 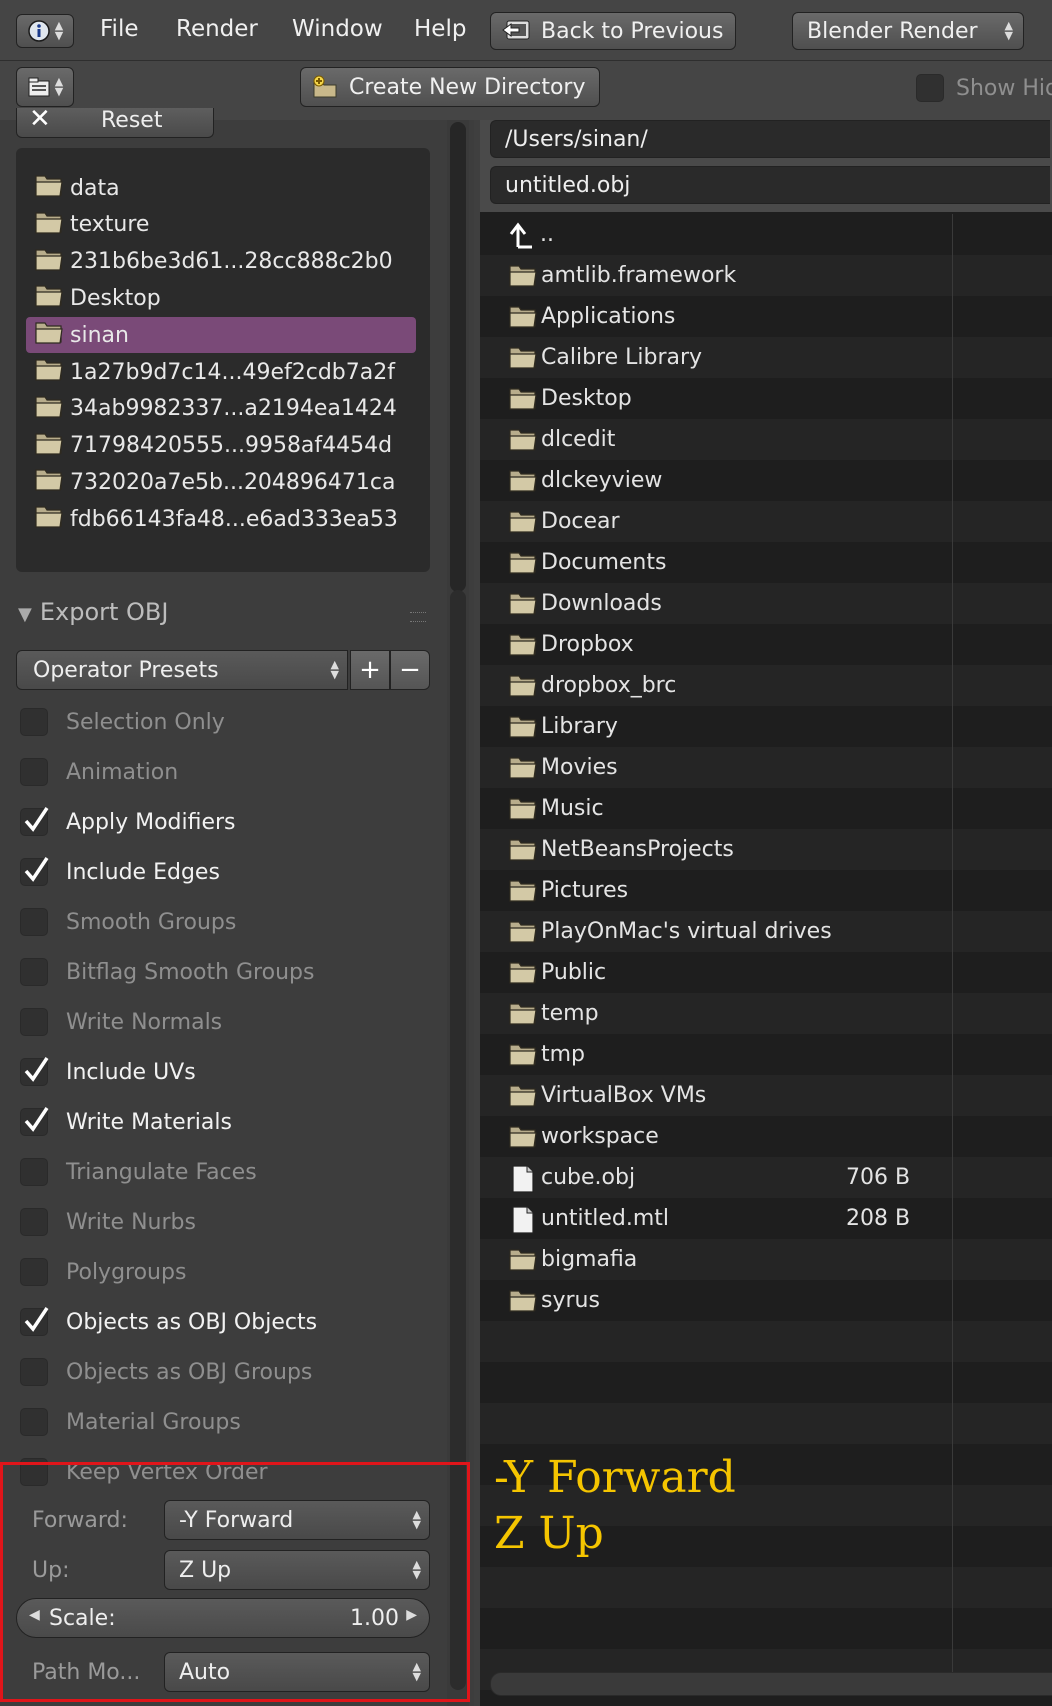 I want to click on export-option: Include UVs, so click(x=108, y=1072).